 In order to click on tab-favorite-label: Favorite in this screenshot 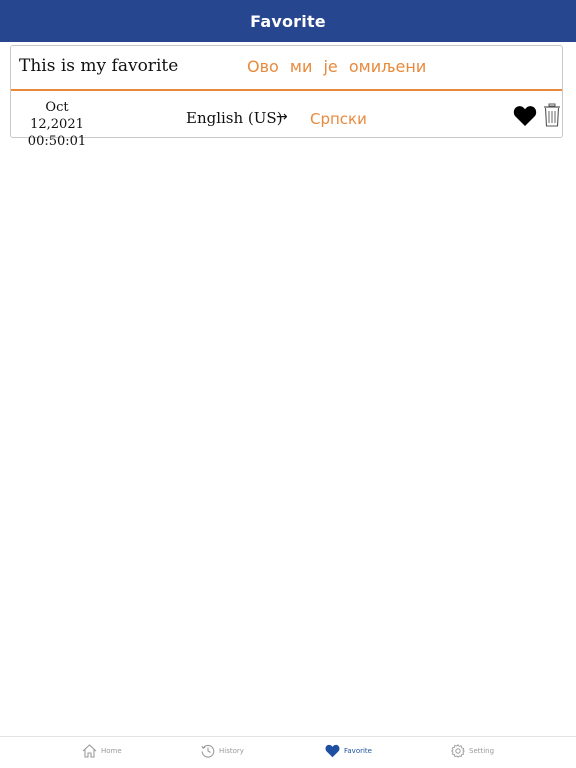, I will do `click(358, 751)`.